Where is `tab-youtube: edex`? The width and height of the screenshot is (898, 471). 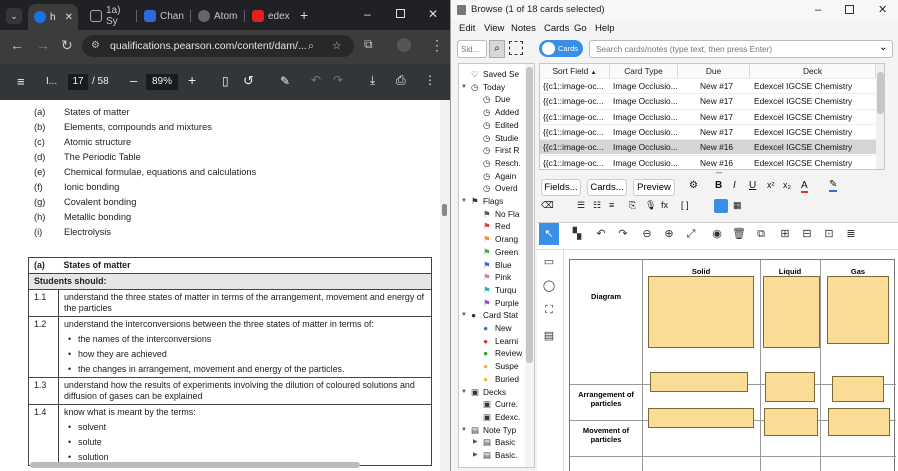 tab-youtube: edex is located at coordinates (271, 16).